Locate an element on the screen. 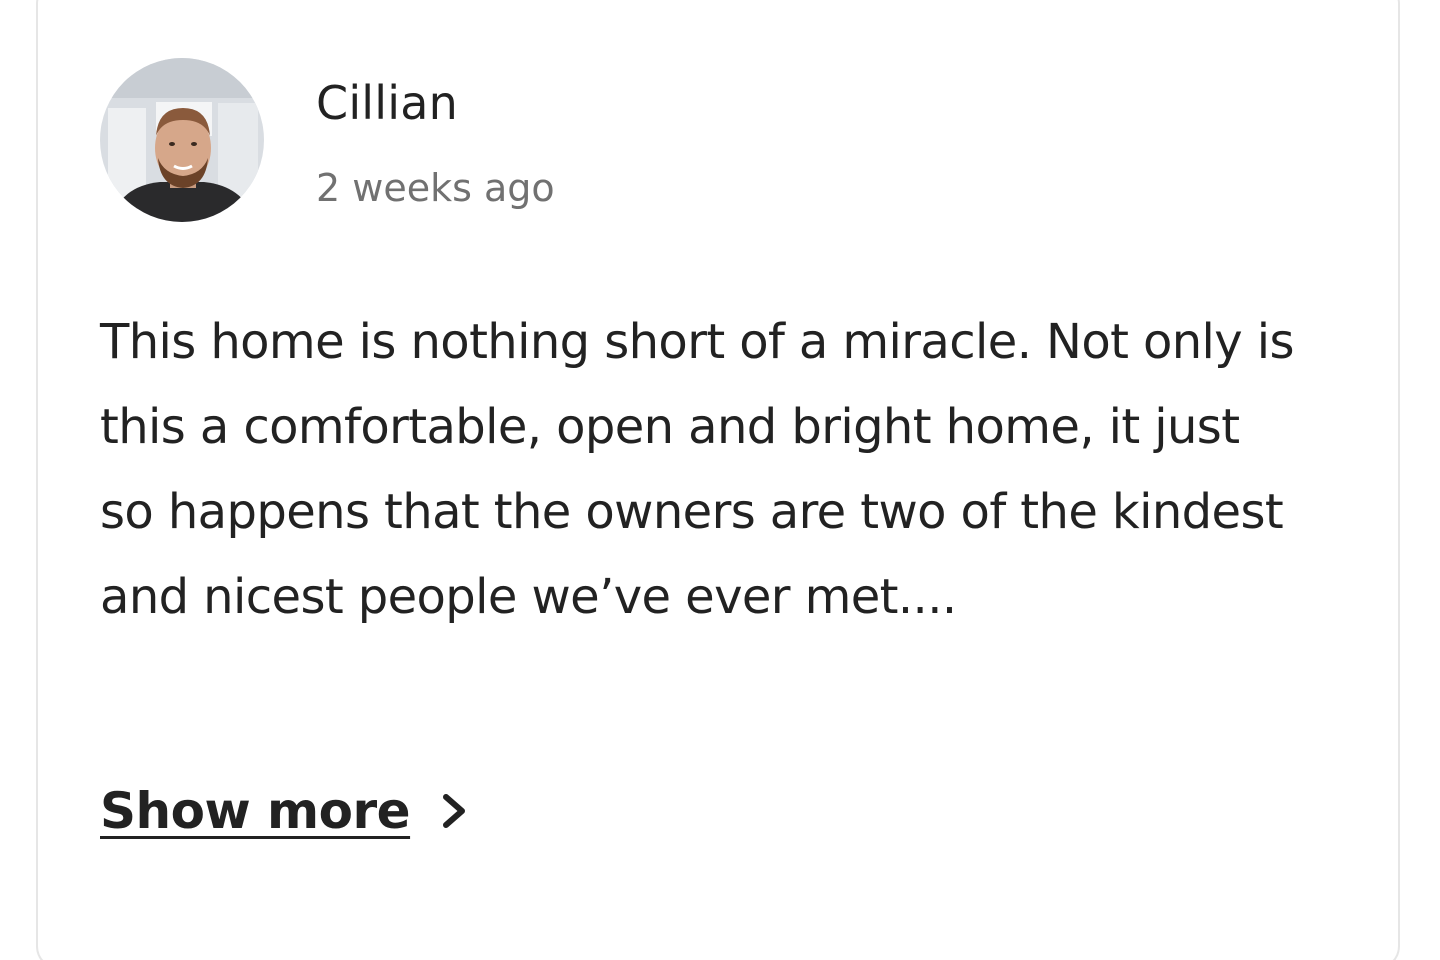  user-avatar-photo-icon is located at coordinates (182, 140).